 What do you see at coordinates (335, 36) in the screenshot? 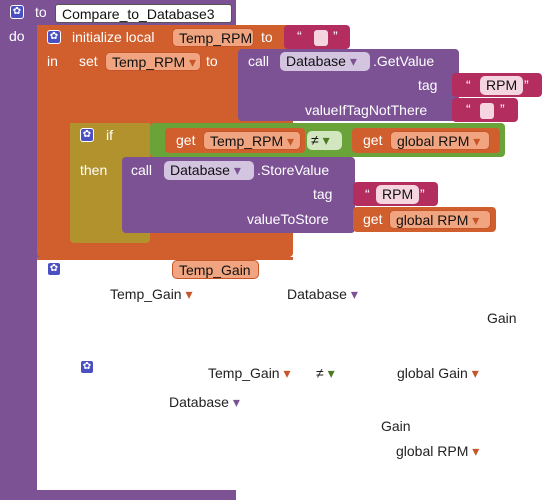
I see `init-quote-close: ”` at bounding box center [335, 36].